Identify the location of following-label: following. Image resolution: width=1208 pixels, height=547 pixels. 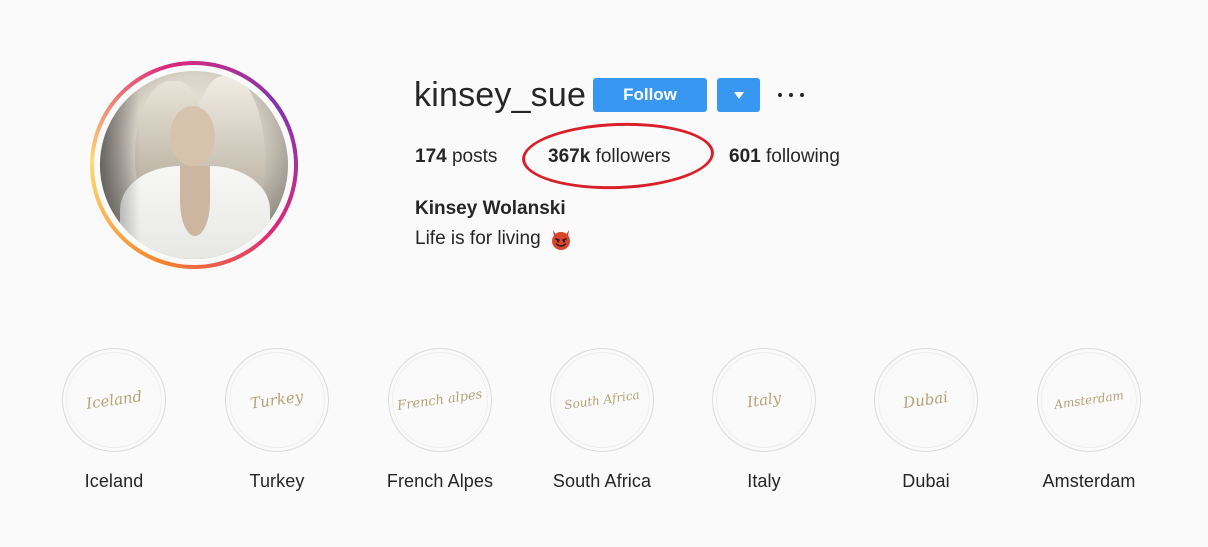
(802, 156).